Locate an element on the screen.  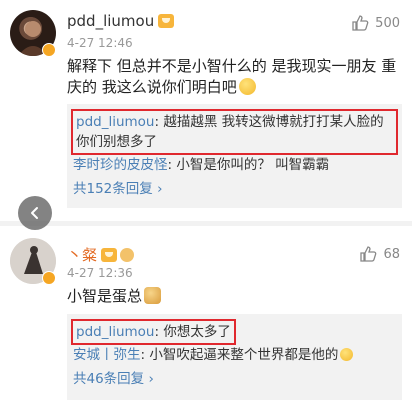
comment-username: 丶粲 is located at coordinates (101, 254).